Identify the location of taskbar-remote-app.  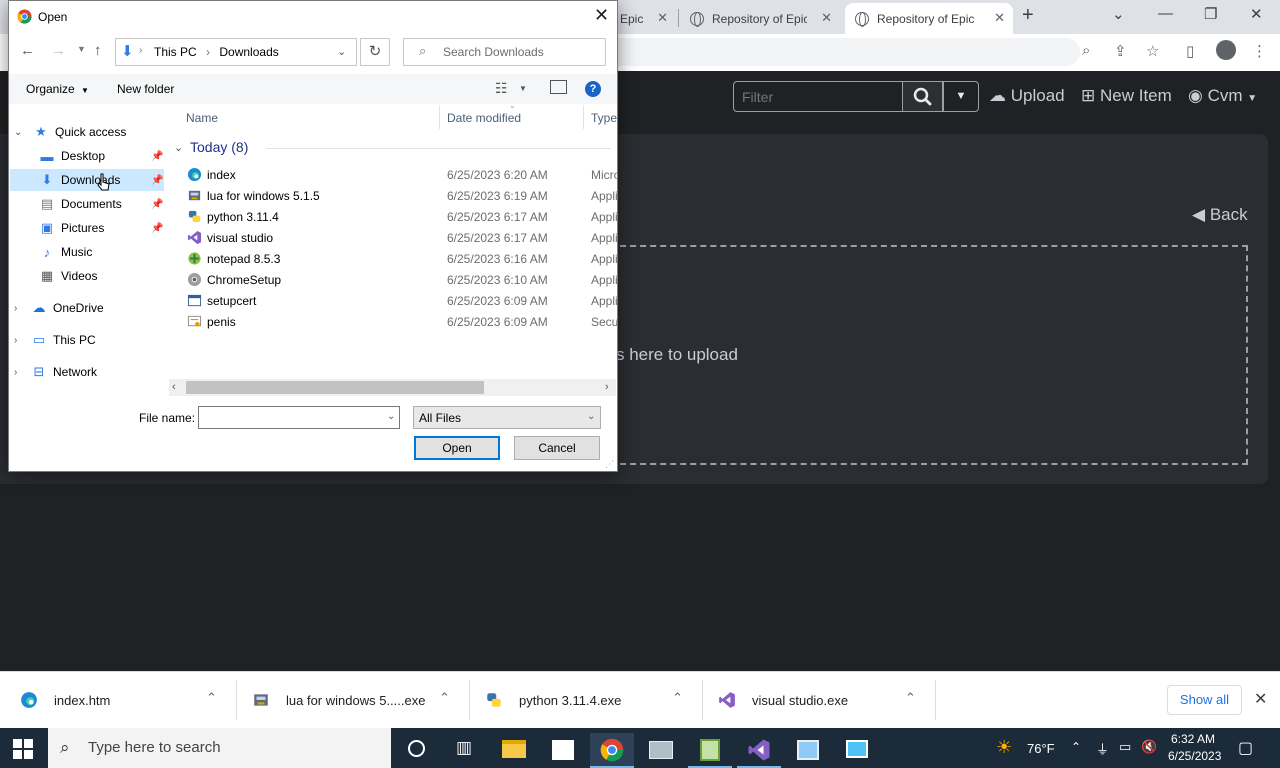
(857, 750).